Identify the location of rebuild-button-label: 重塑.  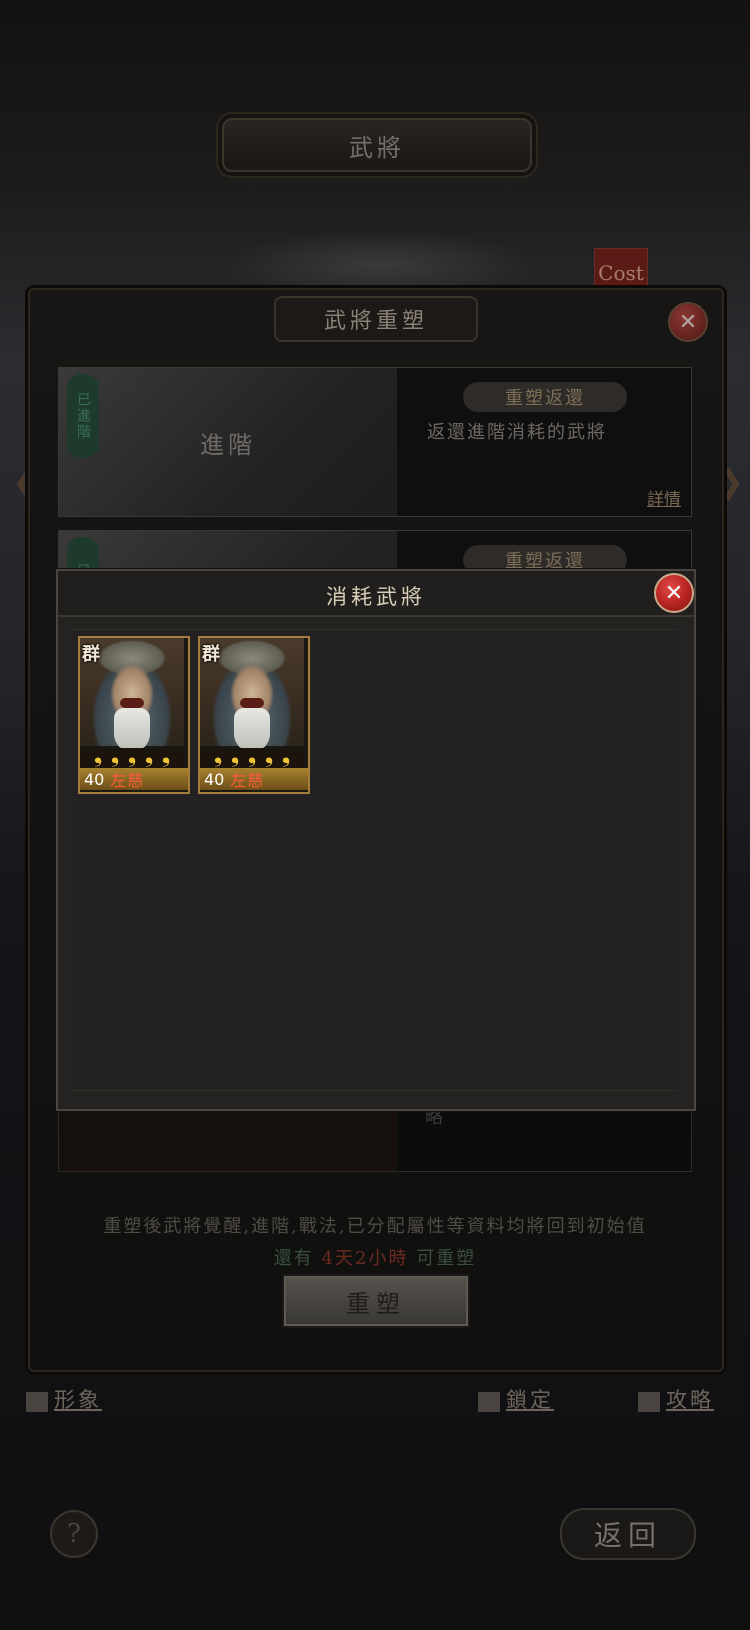
(376, 1303).